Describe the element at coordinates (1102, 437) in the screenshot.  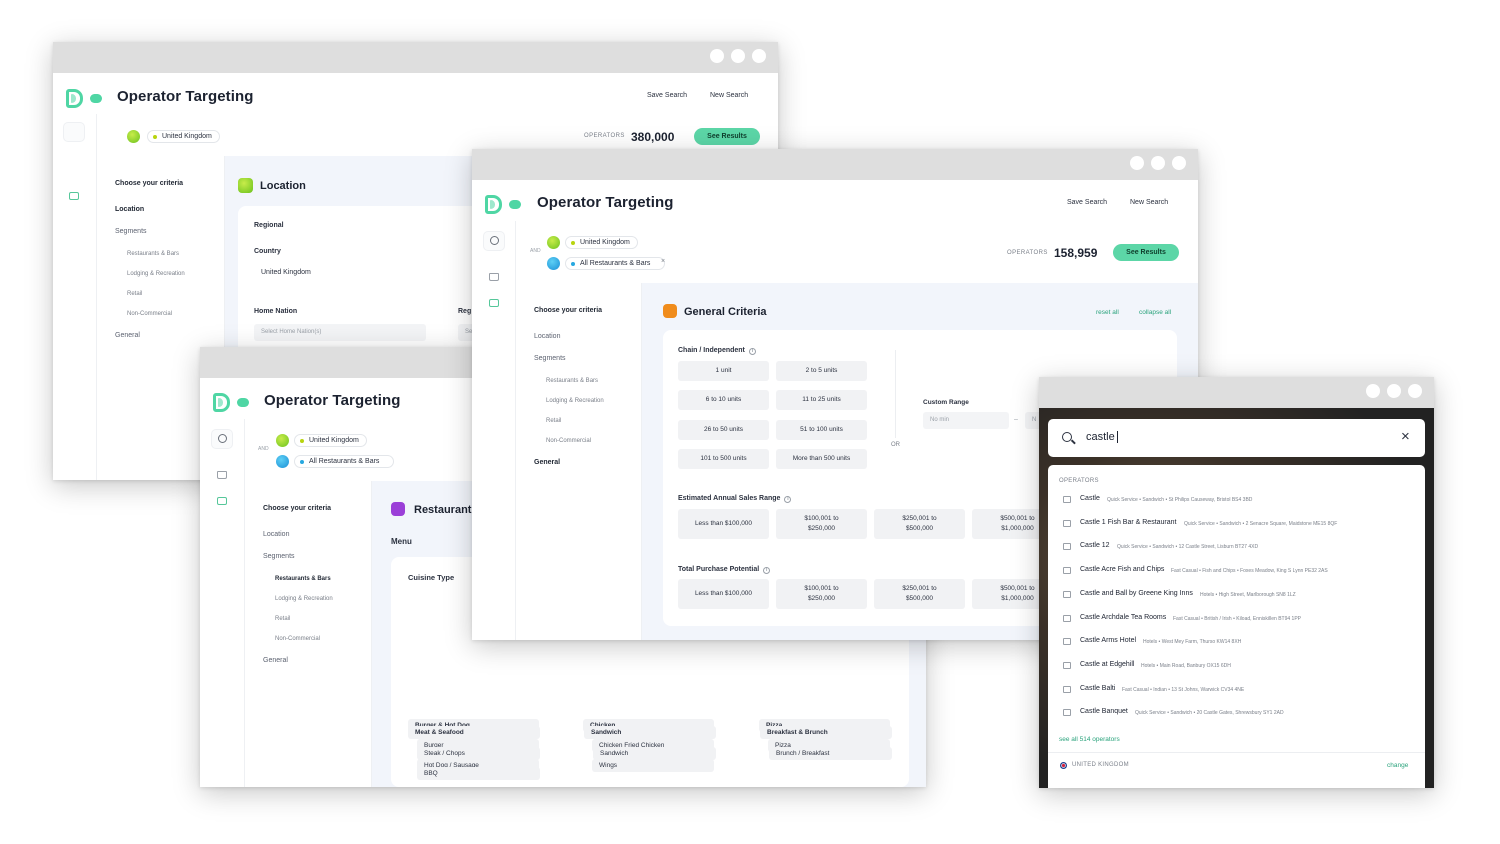
I see `search-input: castle` at that location.